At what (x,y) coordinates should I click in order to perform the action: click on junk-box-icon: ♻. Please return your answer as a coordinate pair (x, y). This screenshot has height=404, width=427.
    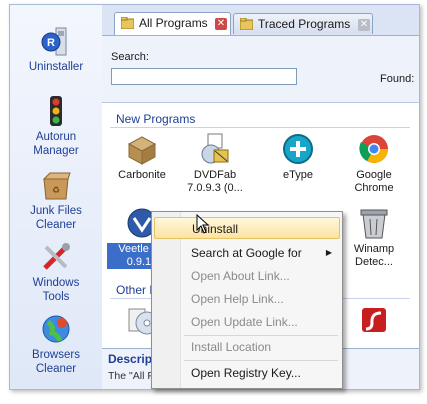
    Looking at the image, I should click on (56, 185).